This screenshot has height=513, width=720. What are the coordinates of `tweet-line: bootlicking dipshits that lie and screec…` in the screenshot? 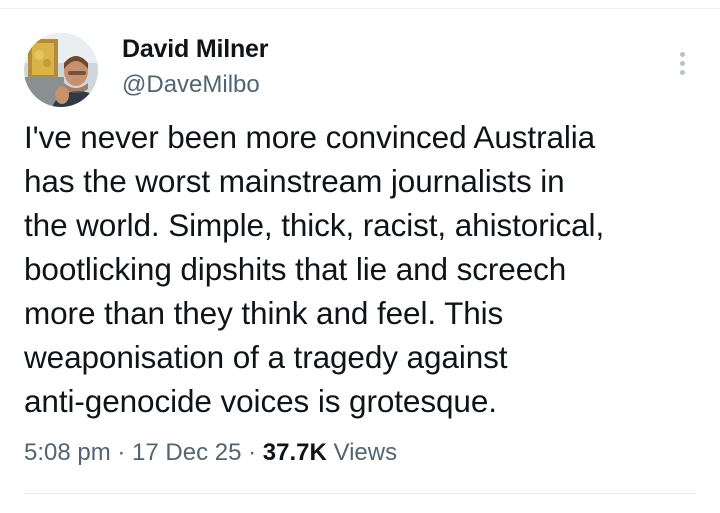 It's located at (295, 269).